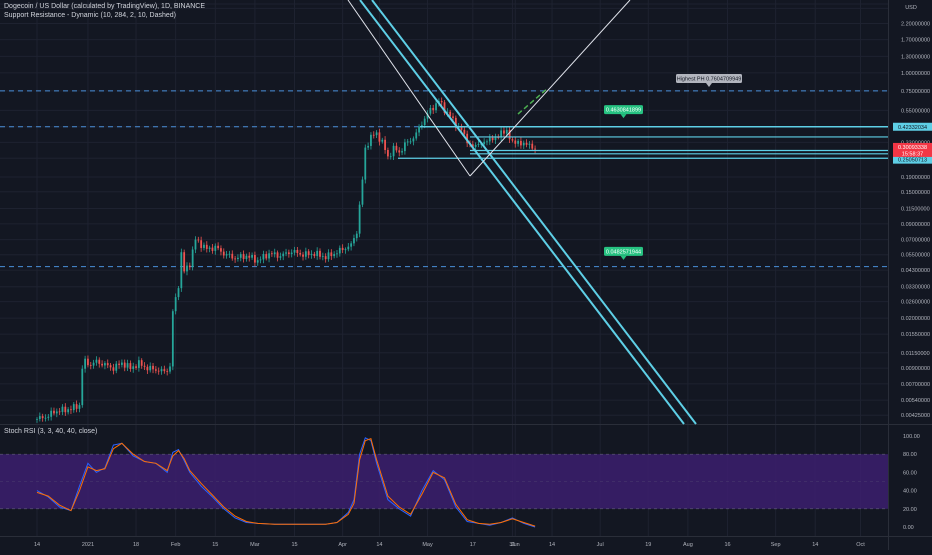 This screenshot has height=555, width=932. Describe the element at coordinates (600, 545) in the screenshot. I see `time-axis-tick: Jul` at that location.